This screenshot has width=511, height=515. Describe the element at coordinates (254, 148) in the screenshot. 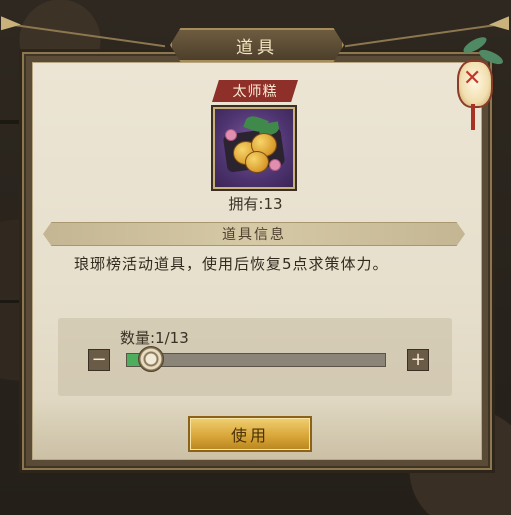

I see `item-icon-frame` at that location.